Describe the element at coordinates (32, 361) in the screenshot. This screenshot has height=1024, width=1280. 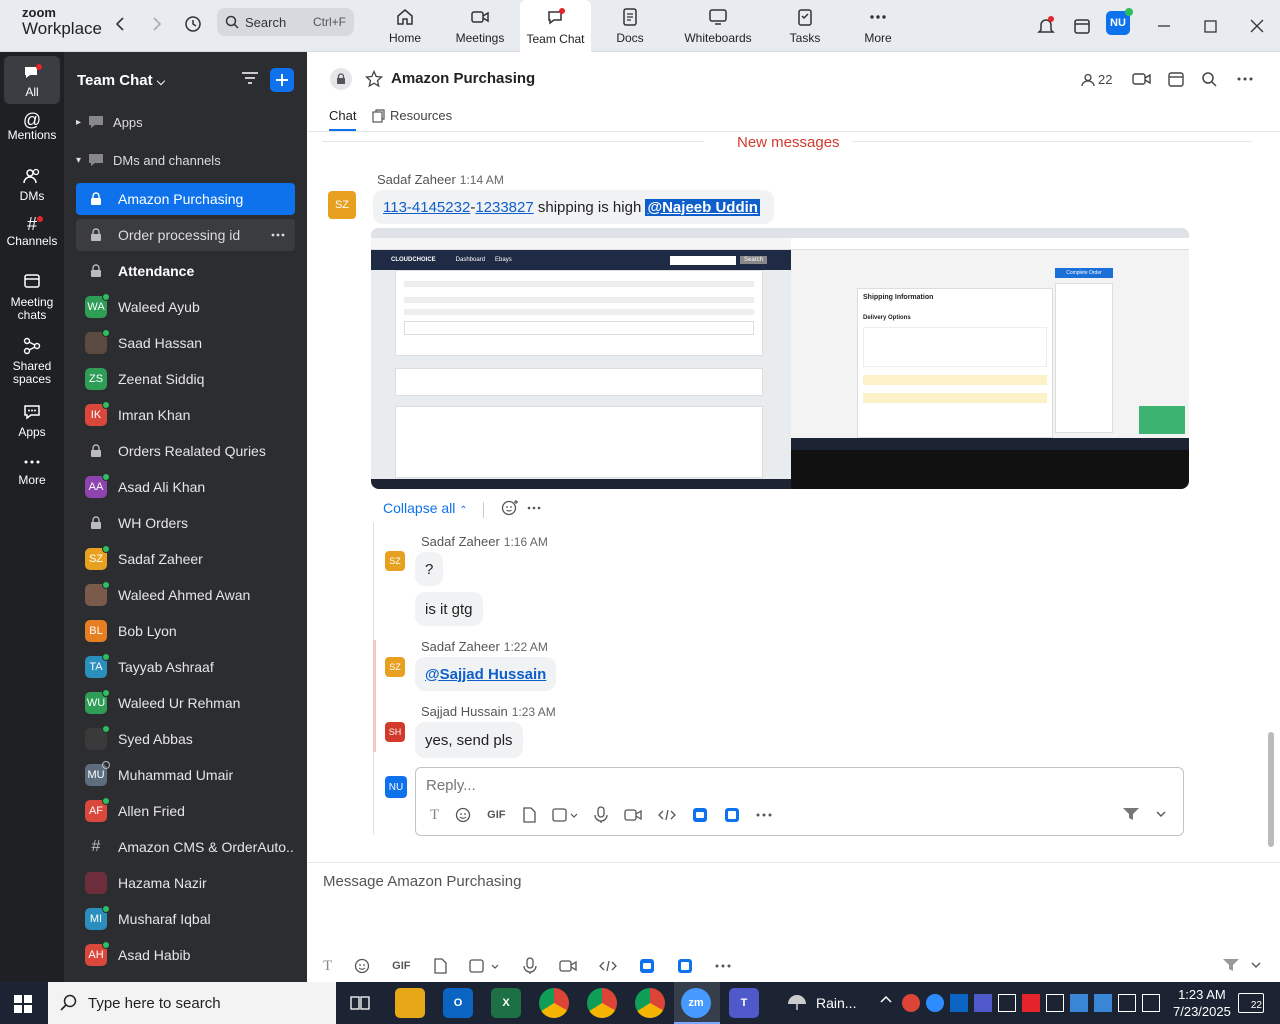
I see `rail-shared-spaces: Shared spaces` at that location.